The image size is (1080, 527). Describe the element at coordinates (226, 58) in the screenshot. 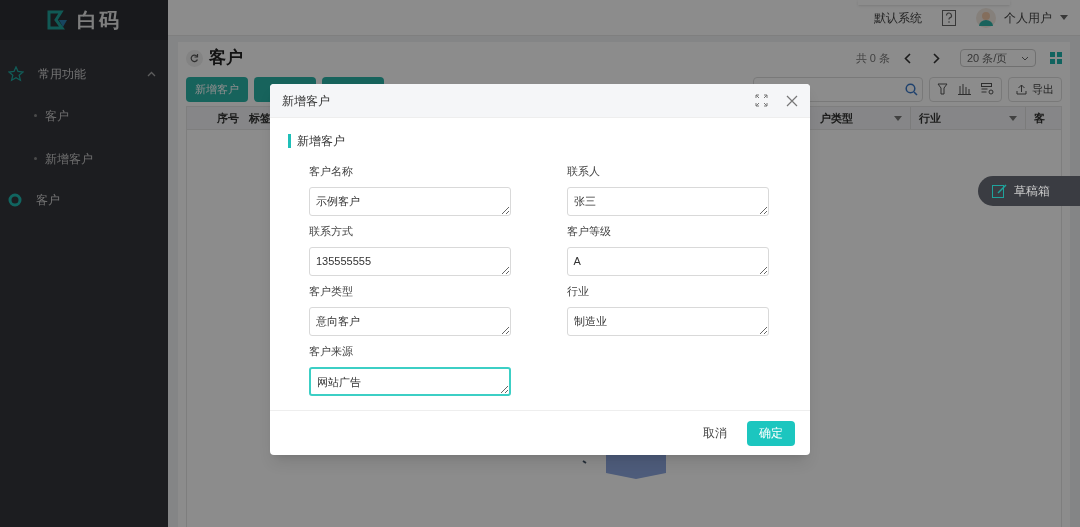

I see `page-title: 客户` at that location.